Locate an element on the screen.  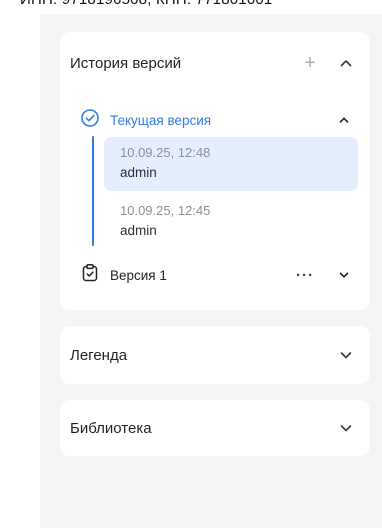
legend-title: Легенда is located at coordinates (99, 355).